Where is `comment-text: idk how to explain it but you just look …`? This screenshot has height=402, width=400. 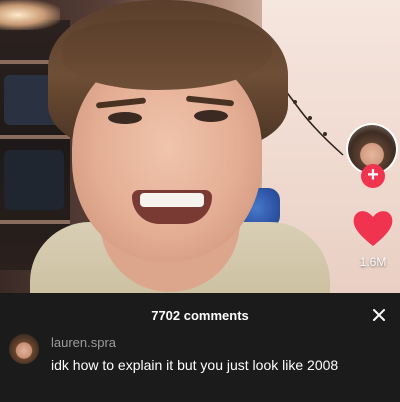 comment-text: idk how to explain it but you just look … is located at coordinates (195, 365).